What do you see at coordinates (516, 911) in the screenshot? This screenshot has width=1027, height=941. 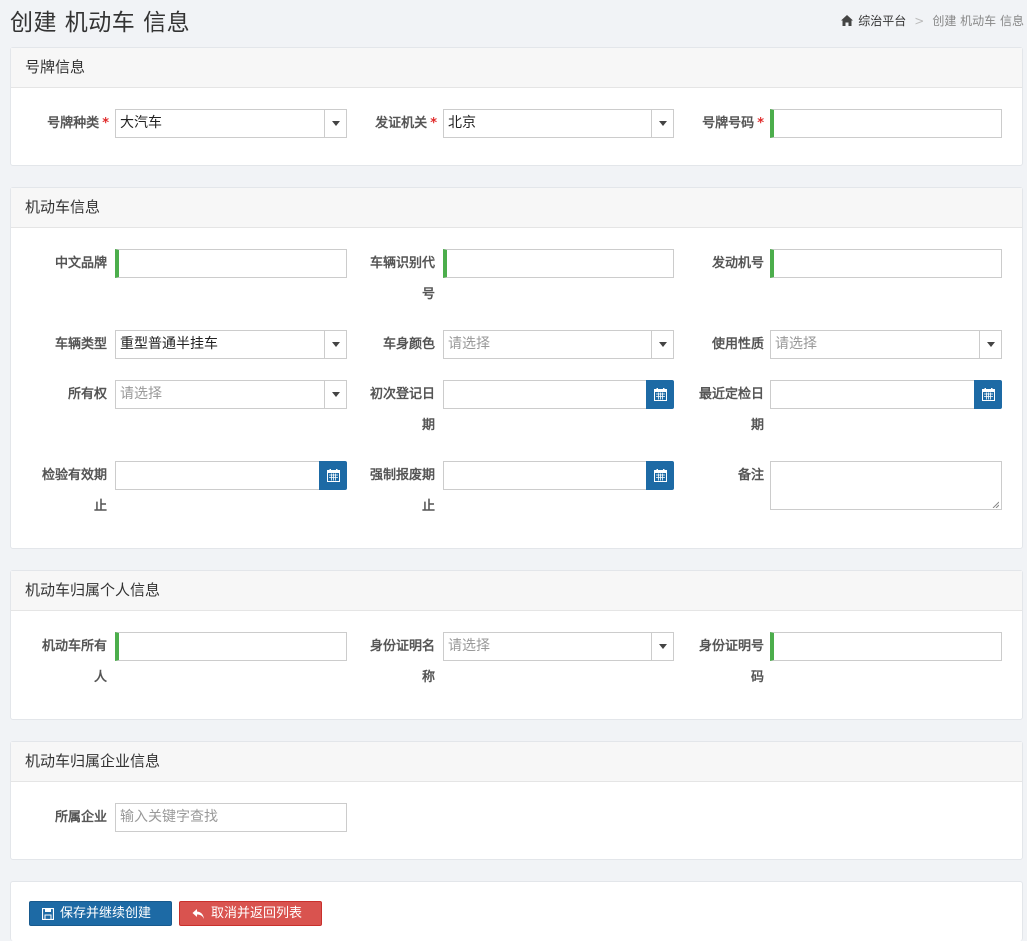 I see `action-bar: 保存并继续创建 取消并返回列表` at bounding box center [516, 911].